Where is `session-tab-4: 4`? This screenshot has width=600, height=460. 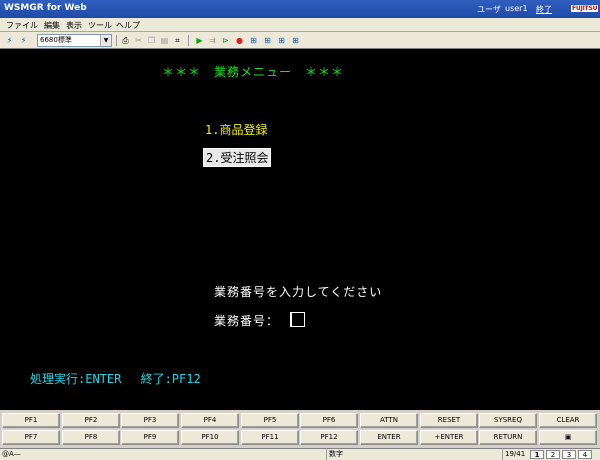 session-tab-4: 4 is located at coordinates (585, 454).